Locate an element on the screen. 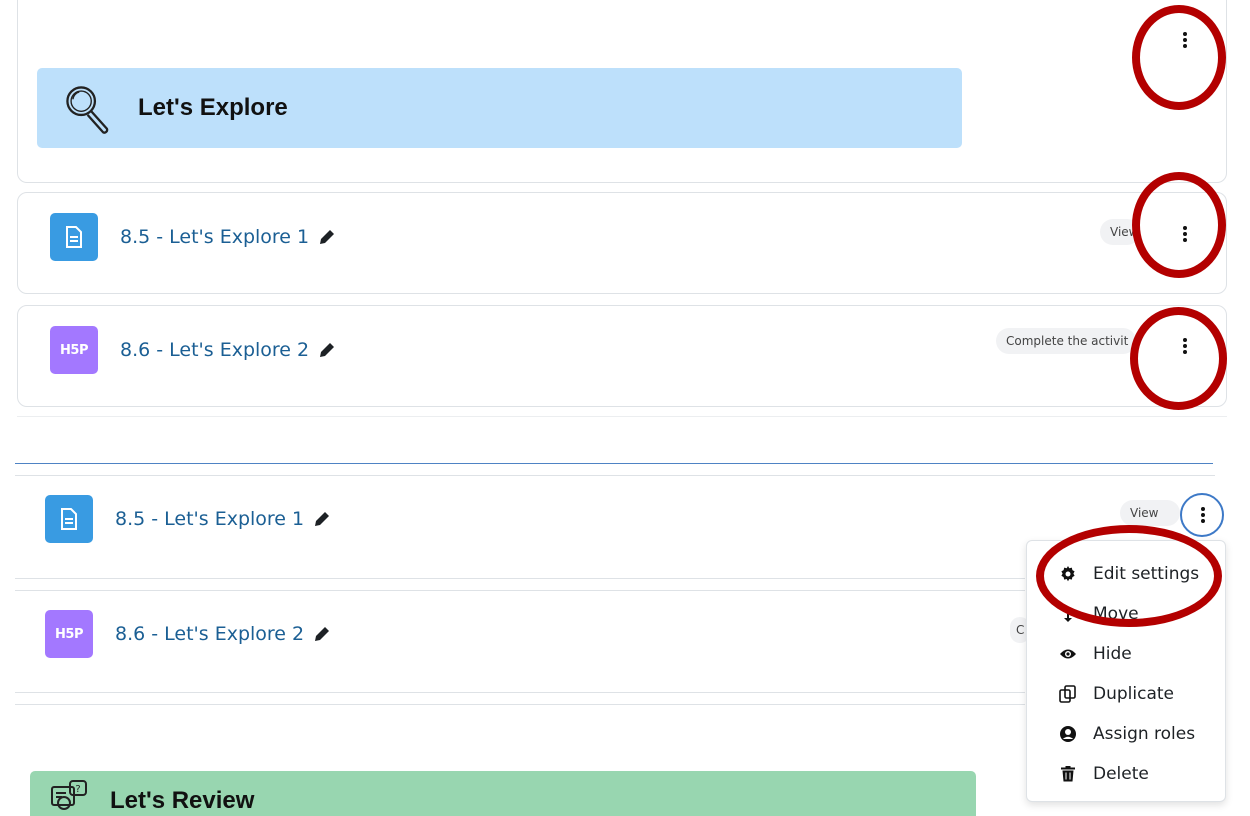 This screenshot has width=1250, height=816. move-icon is located at coordinates (1068, 614).